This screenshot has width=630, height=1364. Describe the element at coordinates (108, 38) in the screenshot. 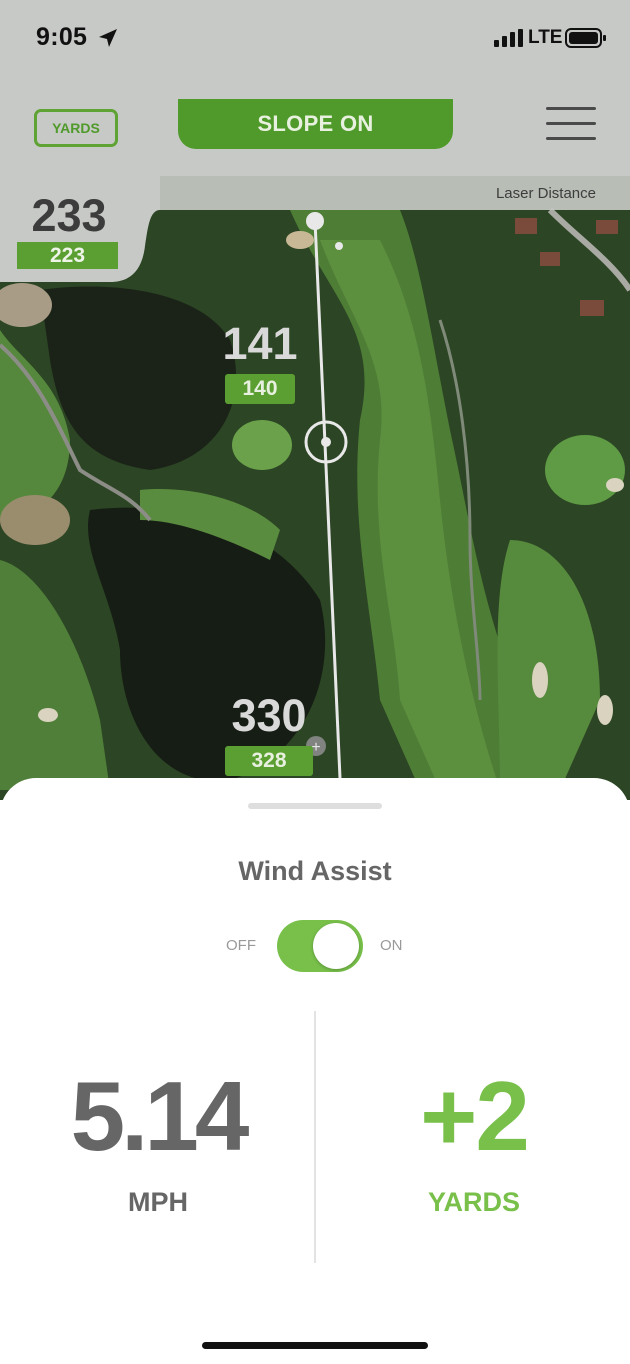

I see `location-arrow-icon` at that location.